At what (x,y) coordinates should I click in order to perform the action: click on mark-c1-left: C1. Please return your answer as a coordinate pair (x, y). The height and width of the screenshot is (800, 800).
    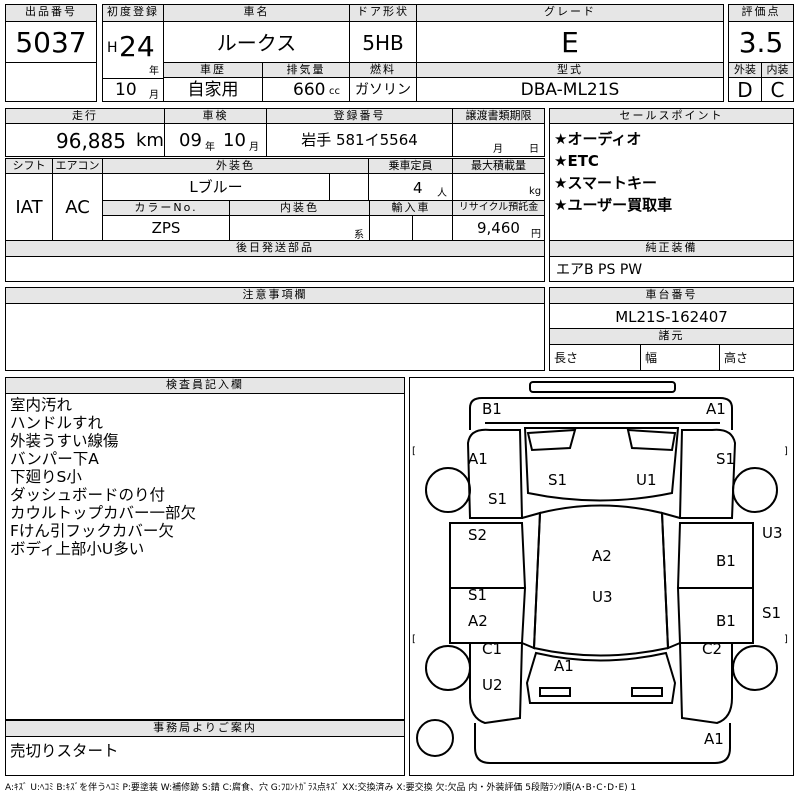
    Looking at the image, I should click on (492, 649).